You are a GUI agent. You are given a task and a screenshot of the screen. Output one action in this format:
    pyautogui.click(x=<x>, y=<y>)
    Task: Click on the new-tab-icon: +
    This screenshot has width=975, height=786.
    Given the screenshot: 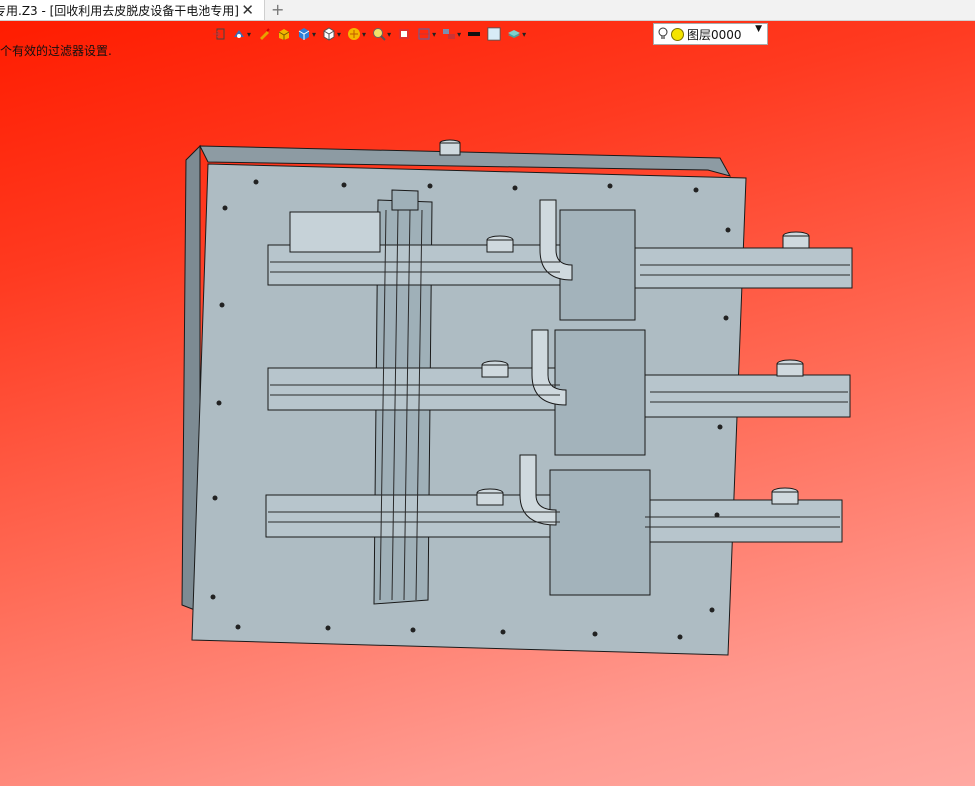 What is the action you would take?
    pyautogui.click(x=277, y=9)
    